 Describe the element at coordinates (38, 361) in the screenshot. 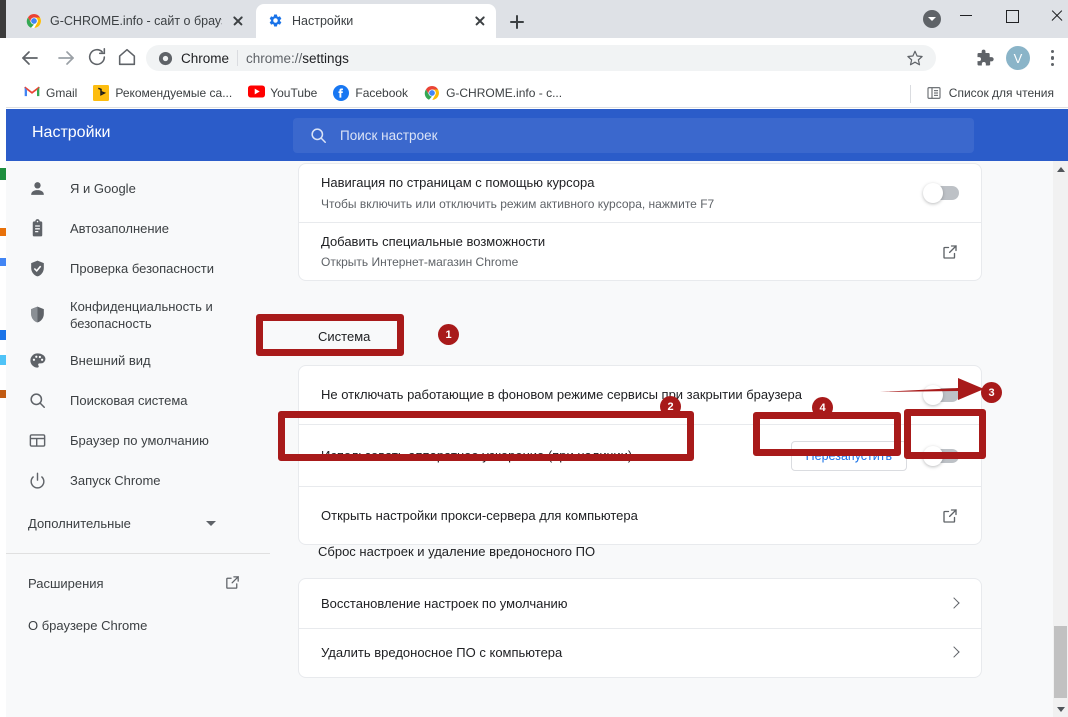

I see `palette-icon` at that location.